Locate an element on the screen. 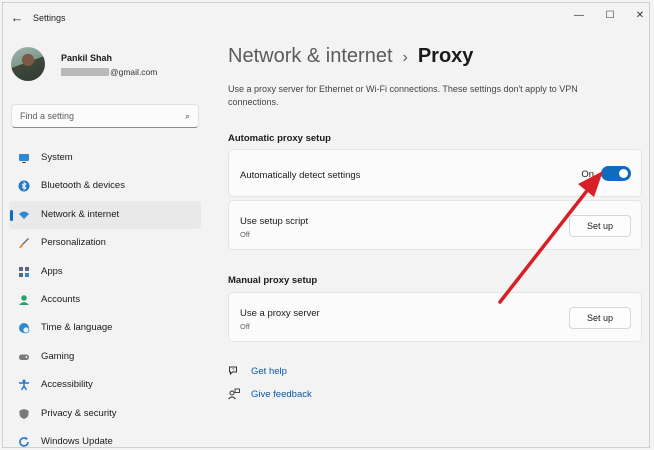 The width and height of the screenshot is (654, 450). proxy-server-setup-button: Set up is located at coordinates (600, 318).